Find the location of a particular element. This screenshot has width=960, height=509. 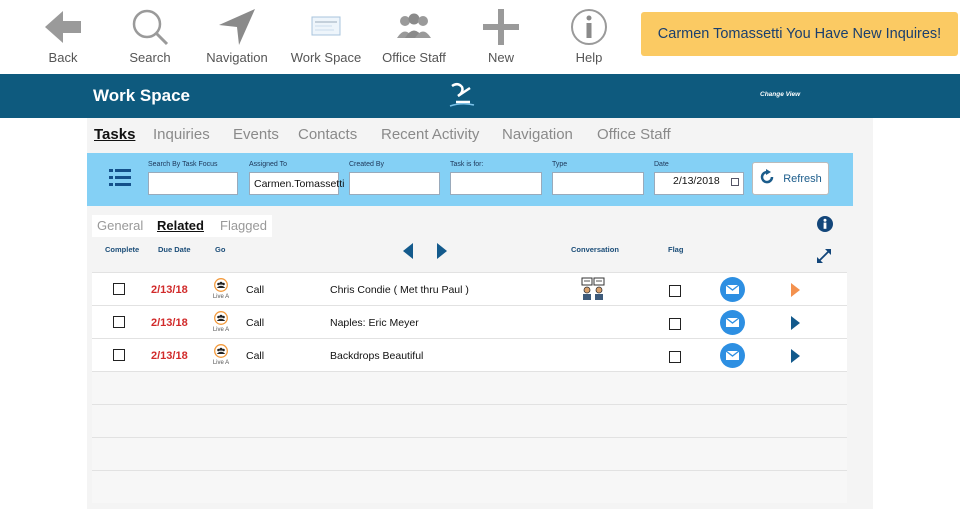

back-label: Back is located at coordinates (63, 57).